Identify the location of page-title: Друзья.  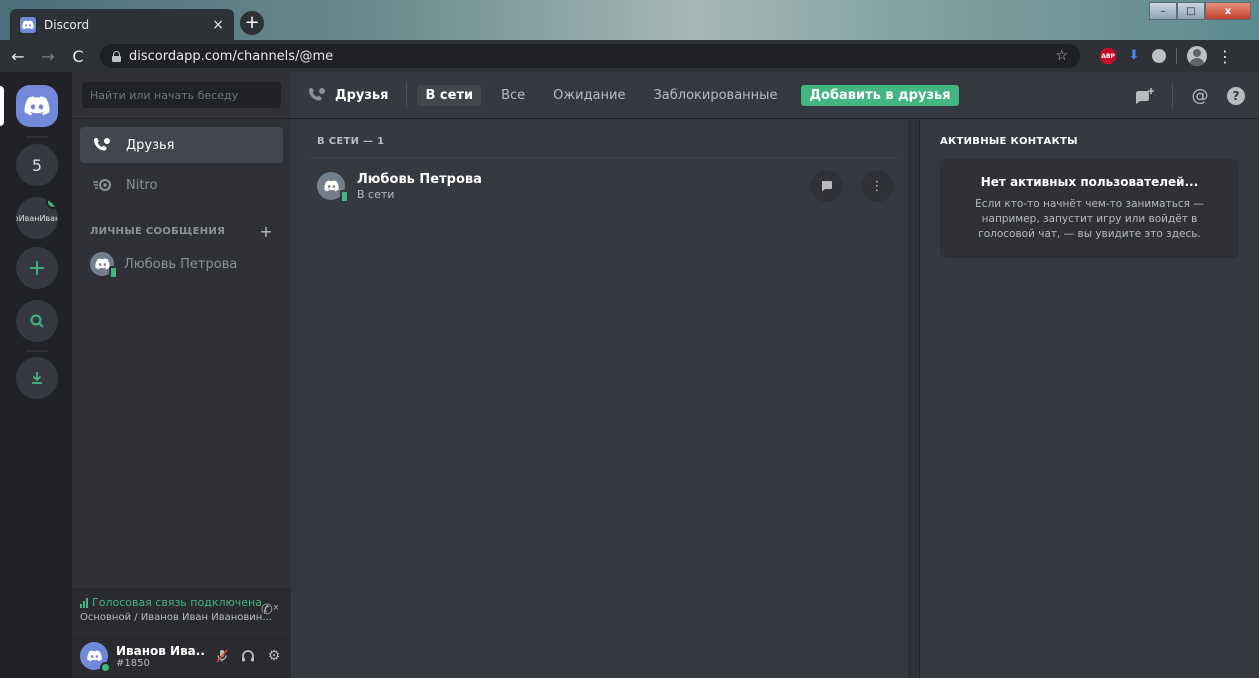
(347, 95).